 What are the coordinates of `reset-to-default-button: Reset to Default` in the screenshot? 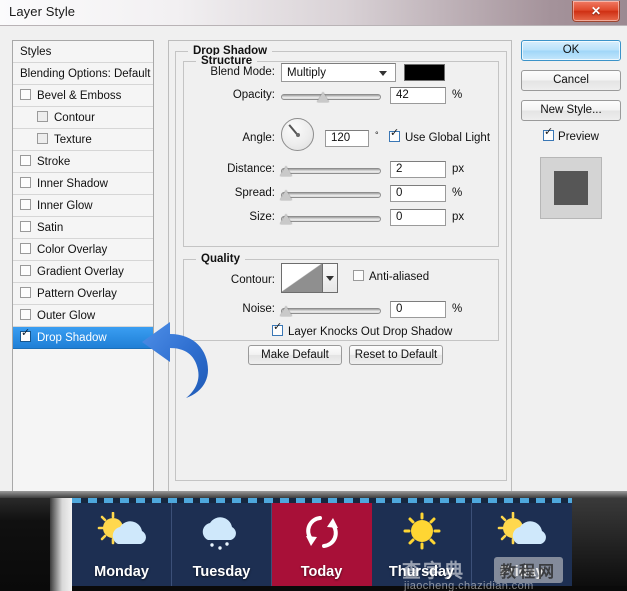 It's located at (396, 355).